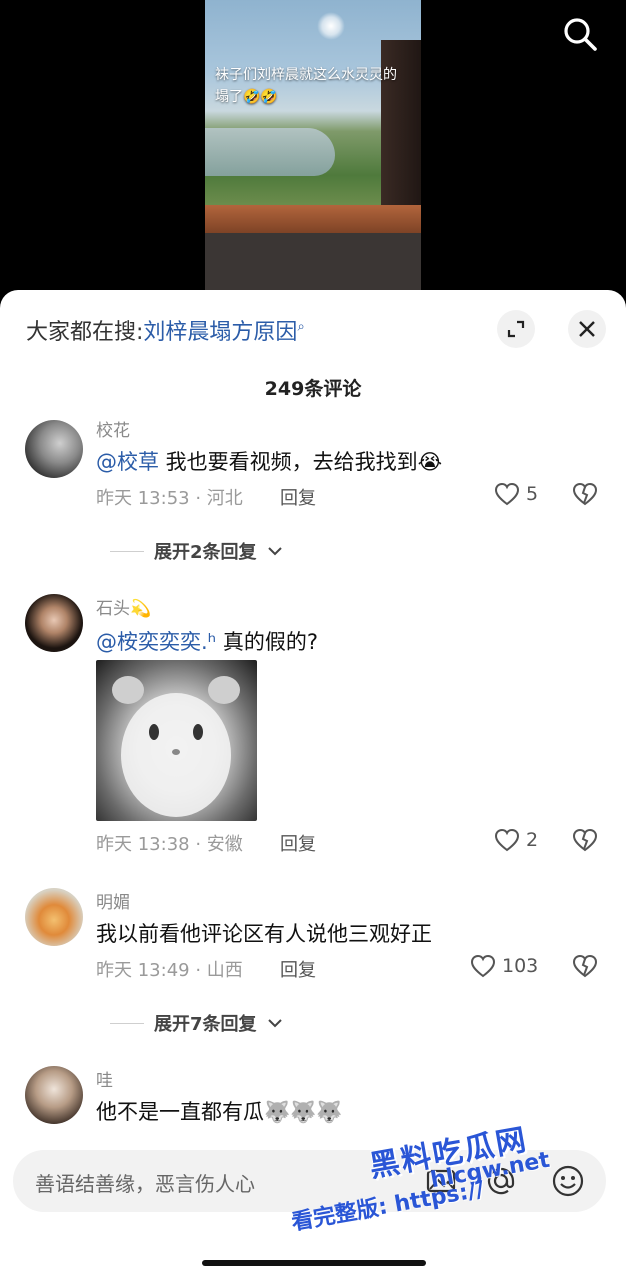 The image size is (626, 1280). What do you see at coordinates (169, 844) in the screenshot?
I see `comment-time-location: 昨天 13:38 · 安徽` at bounding box center [169, 844].